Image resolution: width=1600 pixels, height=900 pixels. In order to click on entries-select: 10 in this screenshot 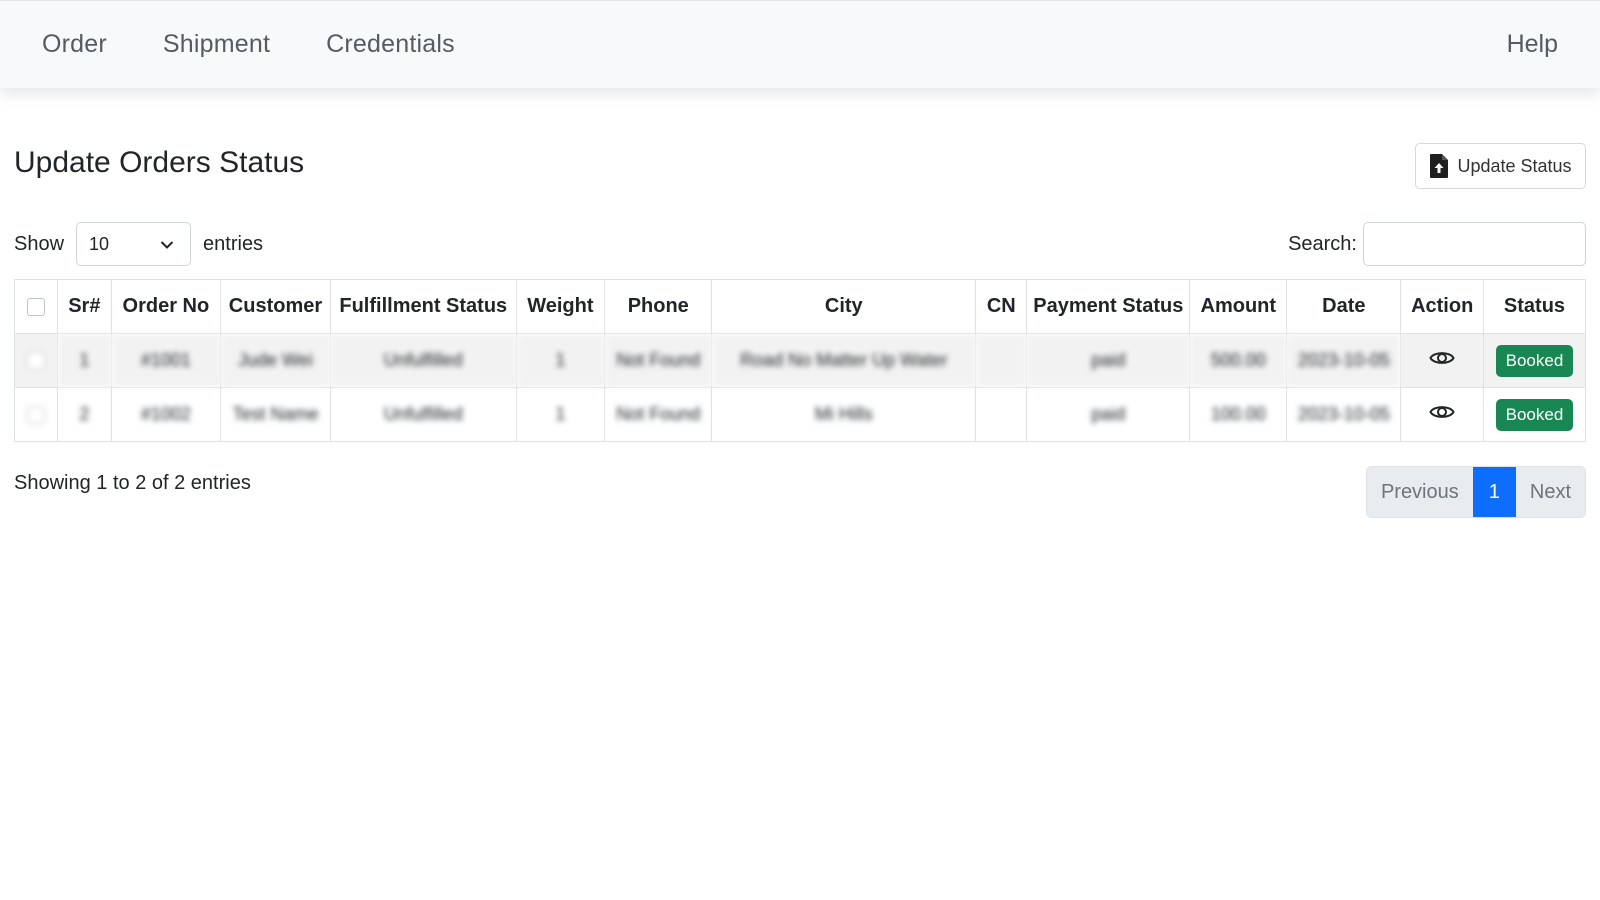, I will do `click(134, 244)`.